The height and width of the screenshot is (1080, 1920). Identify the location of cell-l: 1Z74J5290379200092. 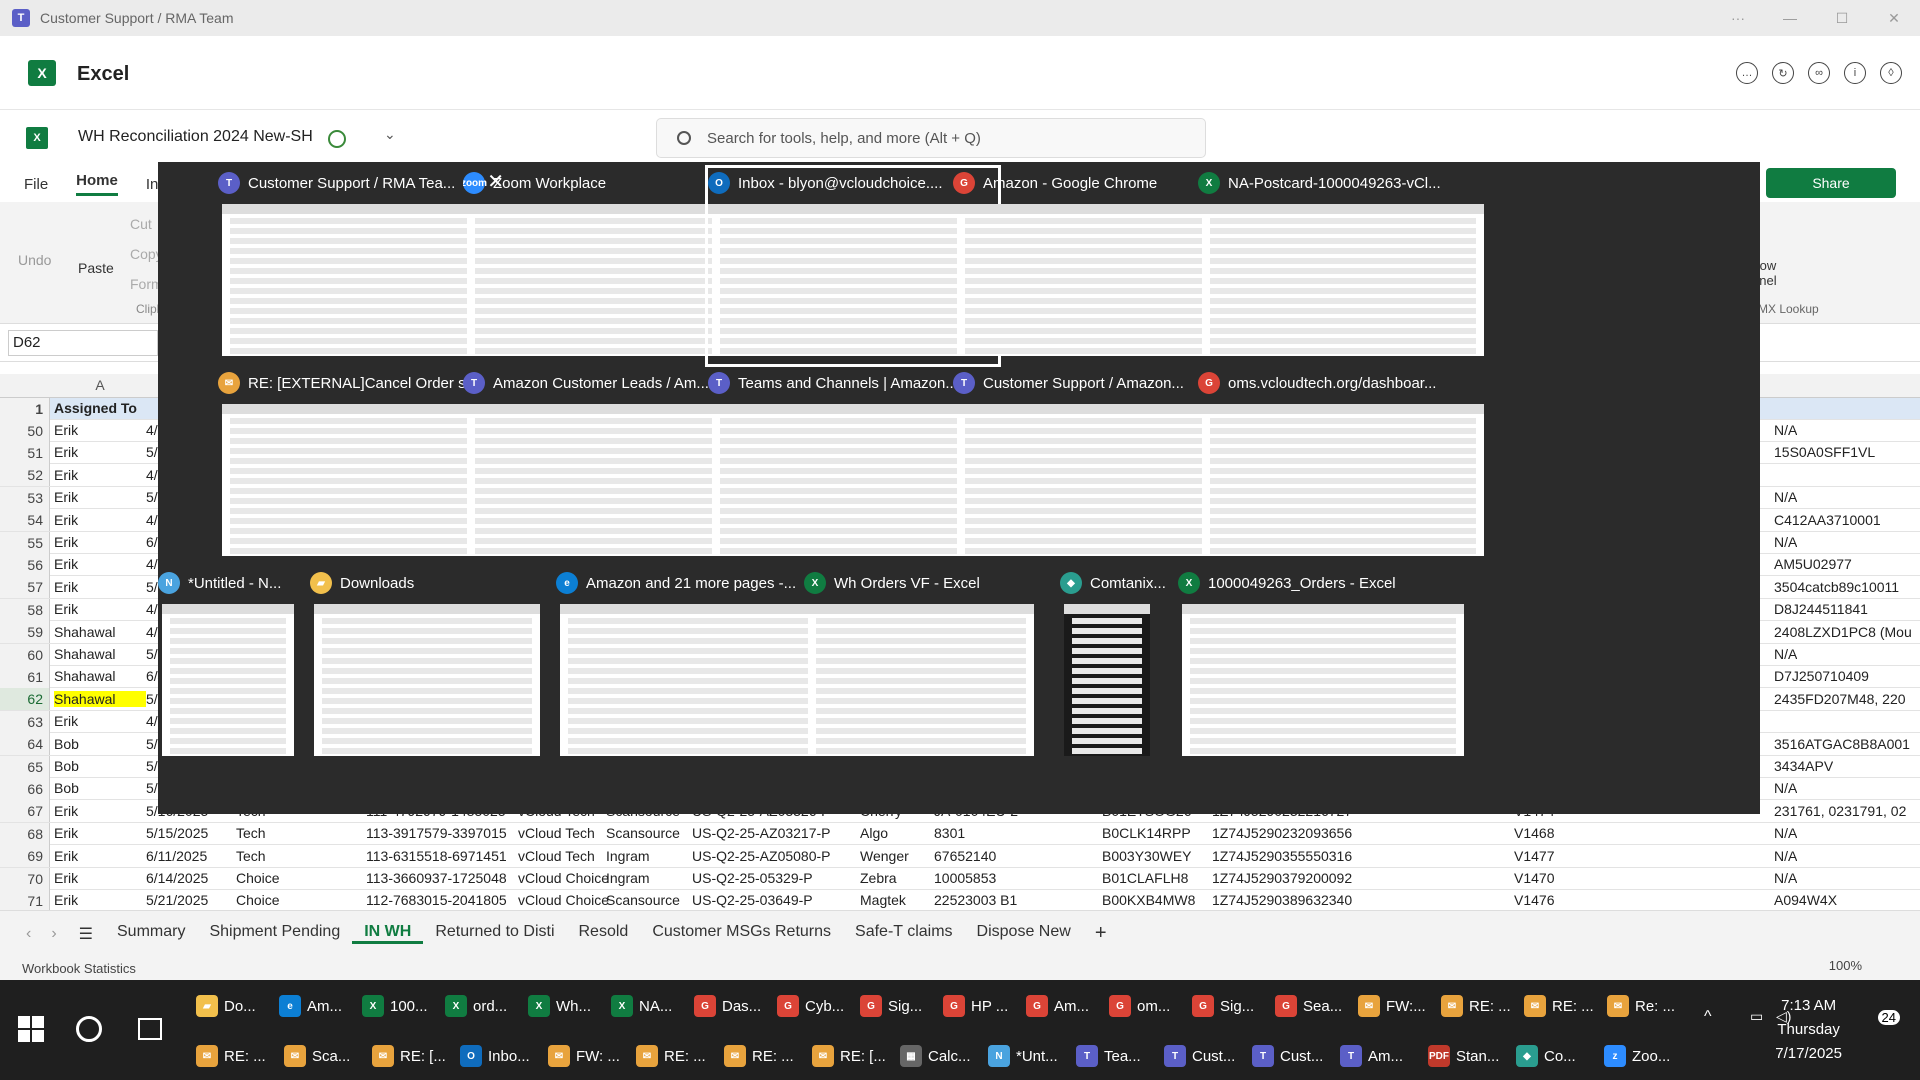
(1282, 878).